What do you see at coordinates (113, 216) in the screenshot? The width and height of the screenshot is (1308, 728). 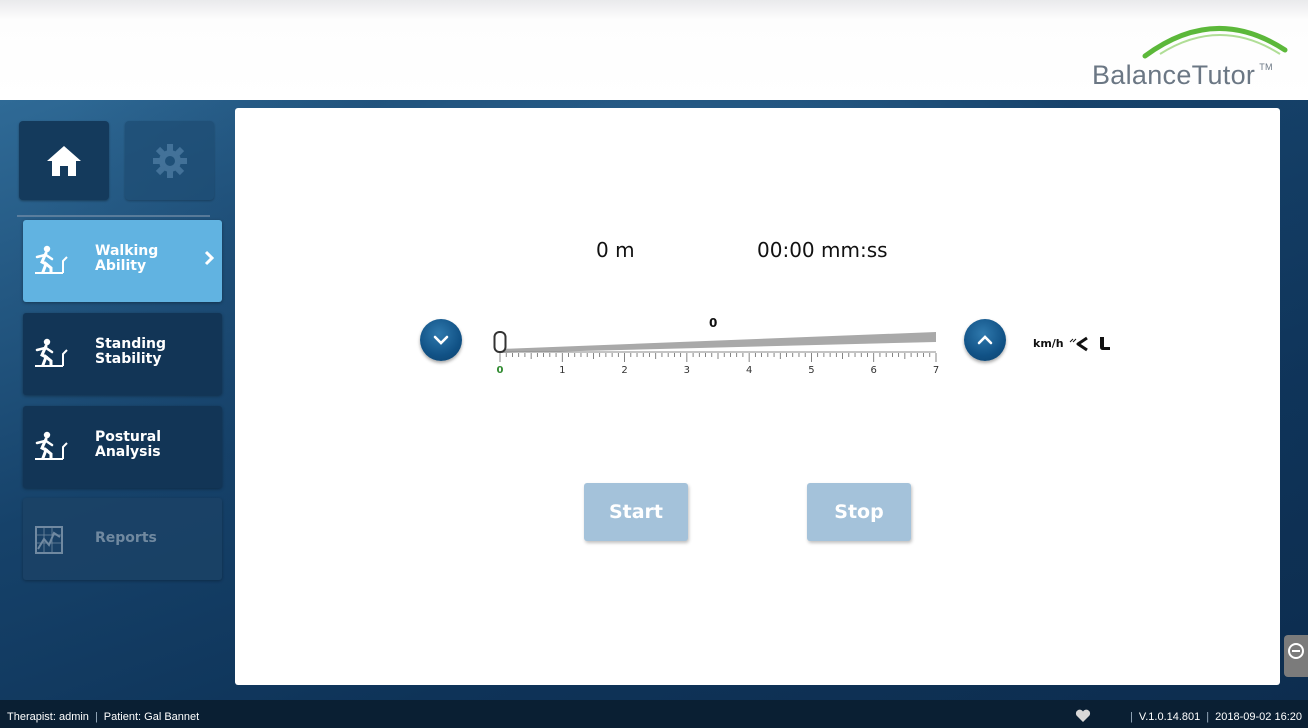 I see `sidebar-divider` at bounding box center [113, 216].